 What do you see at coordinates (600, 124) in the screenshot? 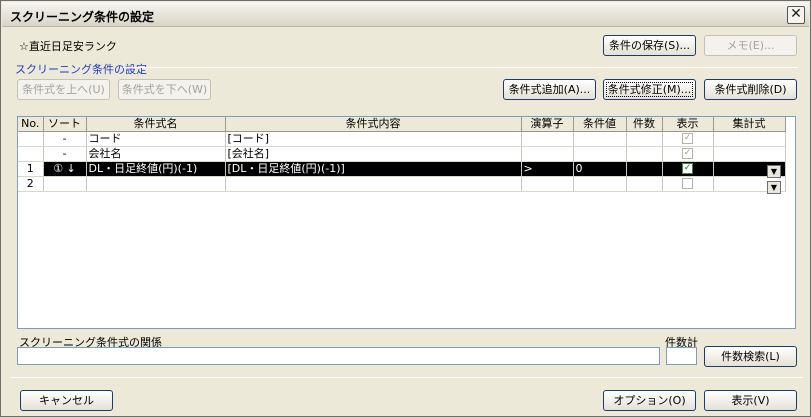
I see `col-value: 条件値` at bounding box center [600, 124].